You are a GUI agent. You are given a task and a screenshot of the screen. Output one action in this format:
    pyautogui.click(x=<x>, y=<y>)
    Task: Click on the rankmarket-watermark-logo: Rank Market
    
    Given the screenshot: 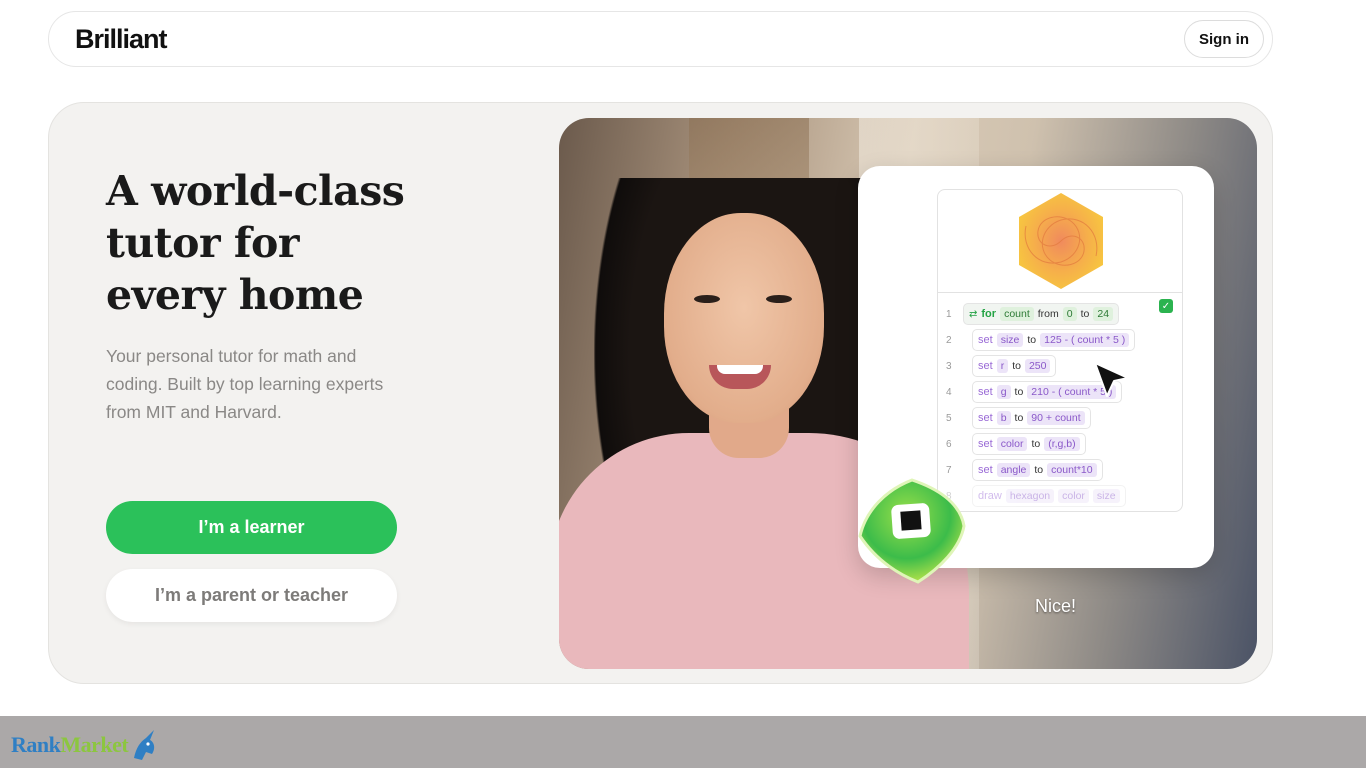 What is the action you would take?
    pyautogui.click(x=84, y=745)
    